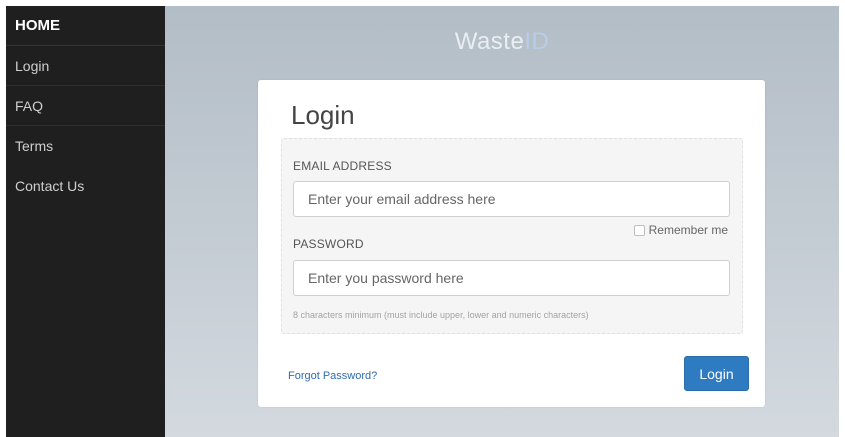 The height and width of the screenshot is (437, 845). I want to click on email-label: EMAIL ADDRESS, so click(342, 166).